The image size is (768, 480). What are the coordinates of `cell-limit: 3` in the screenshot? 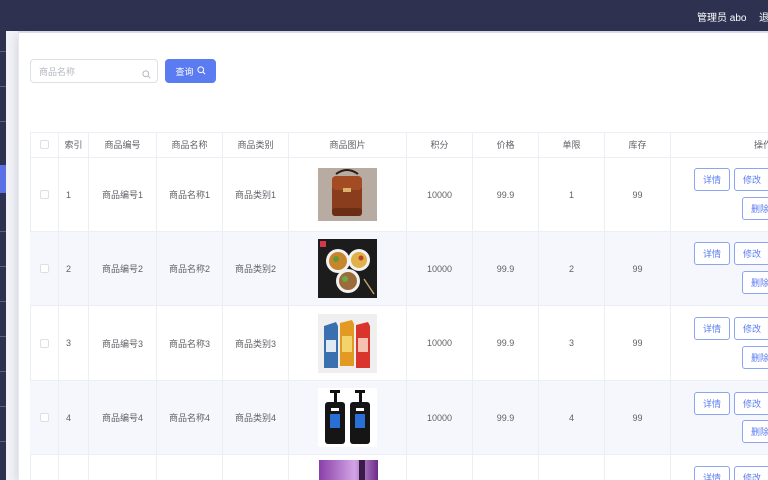 It's located at (572, 343).